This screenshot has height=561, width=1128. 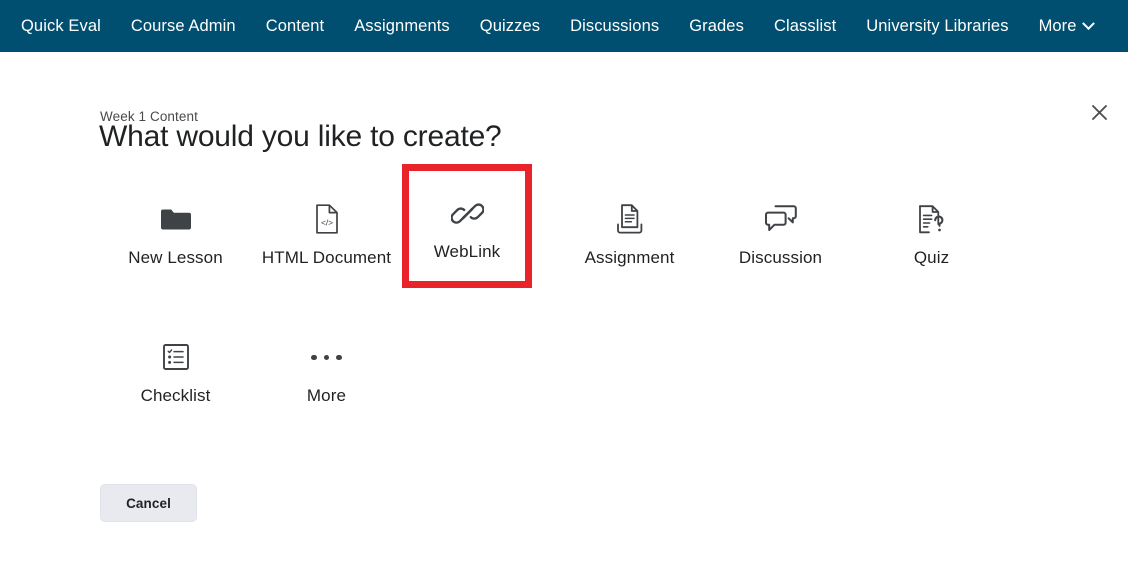 I want to click on nav-item-label: Content, so click(x=295, y=25).